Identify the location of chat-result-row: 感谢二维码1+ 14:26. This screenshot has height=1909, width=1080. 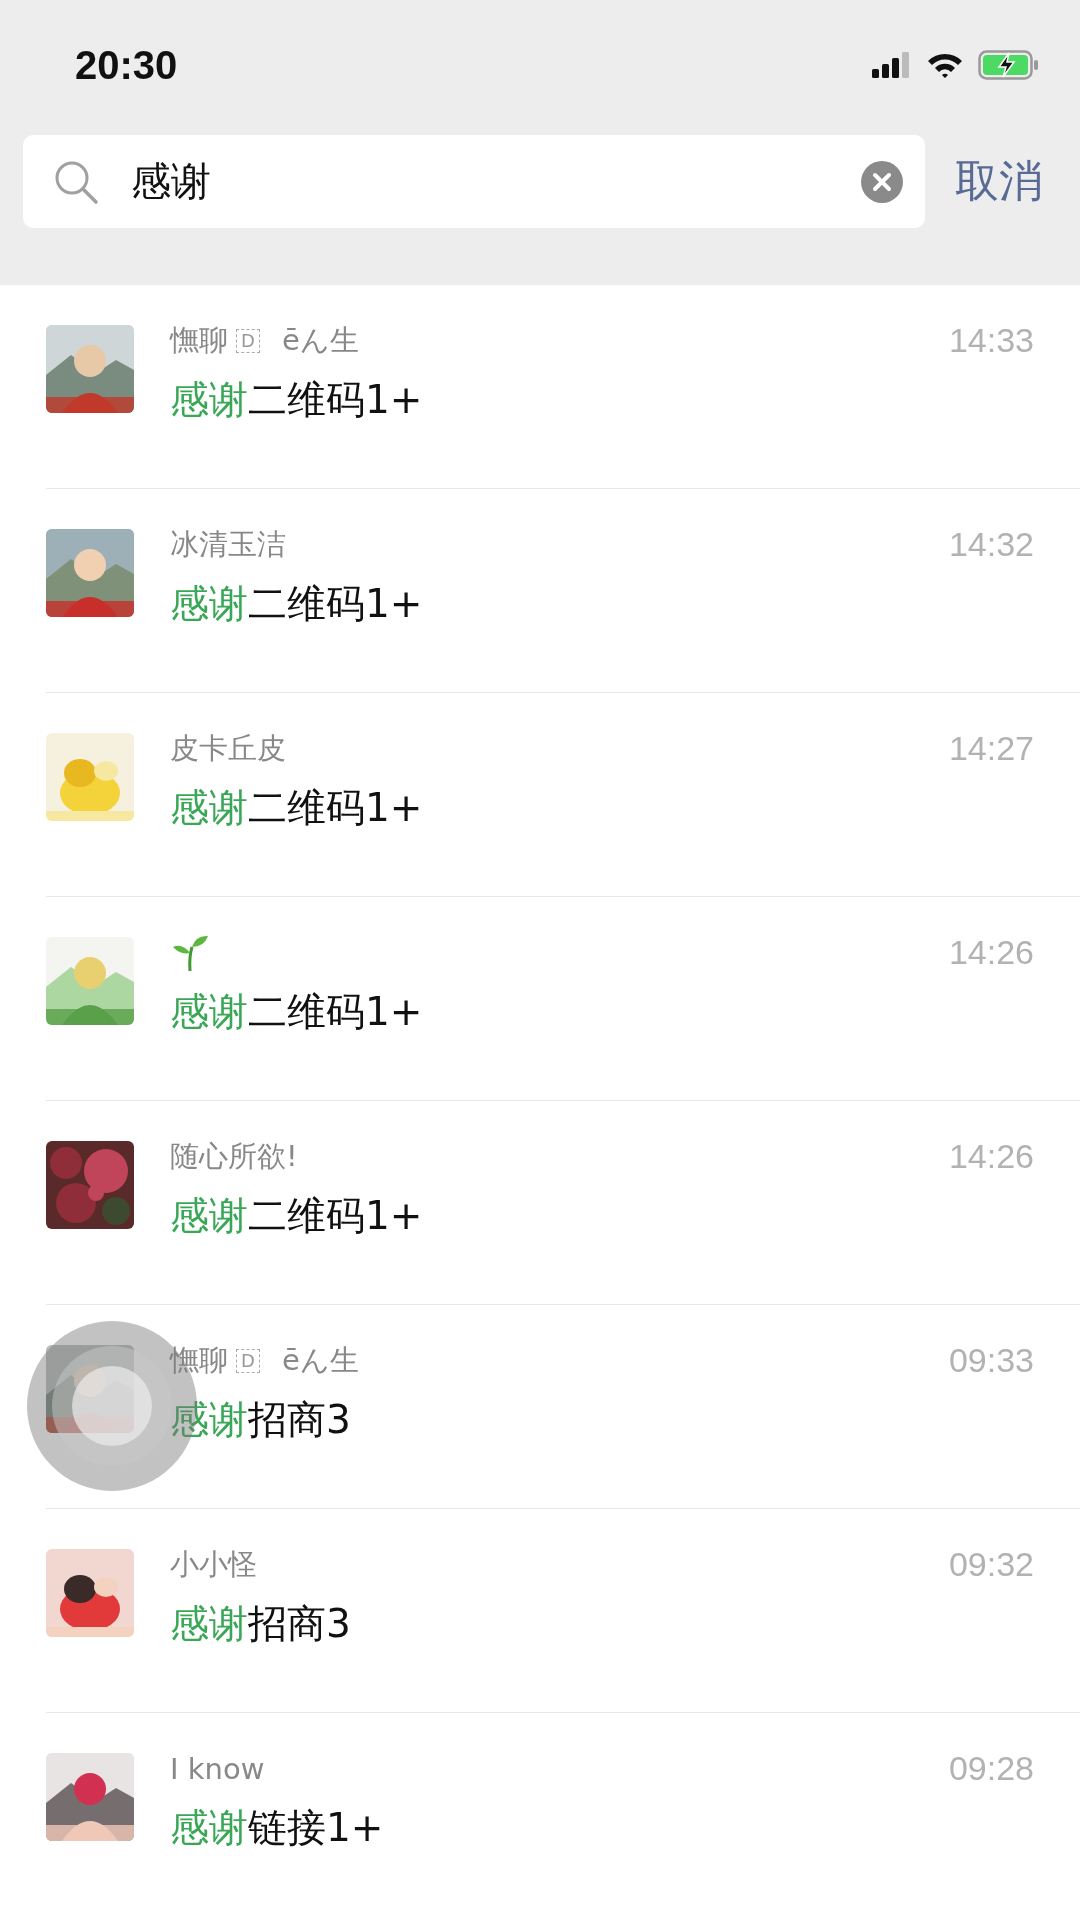
(540, 999).